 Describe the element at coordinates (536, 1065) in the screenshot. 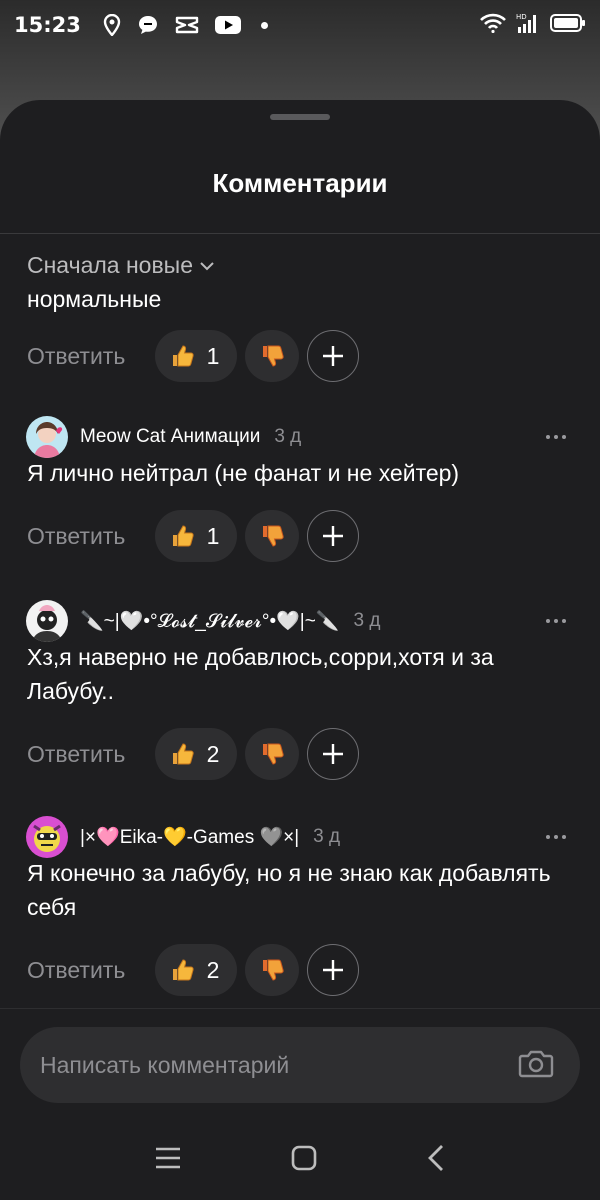

I see `camera-icon` at that location.